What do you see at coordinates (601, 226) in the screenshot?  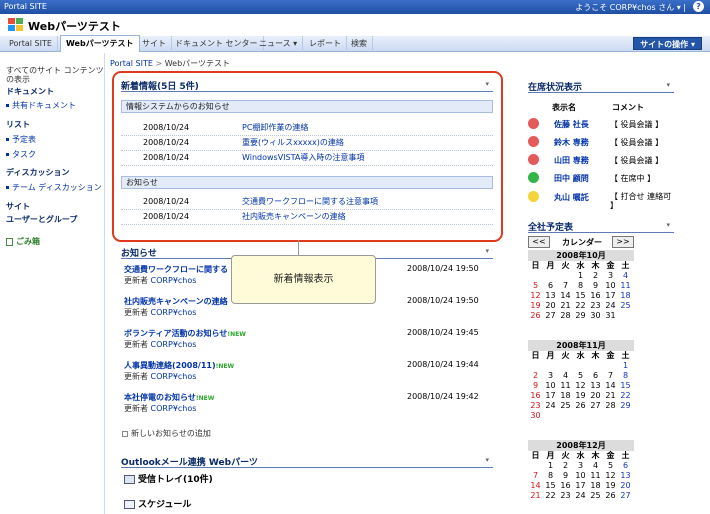 I see `calendar-webpart-title: 全社予定表 ▾` at bounding box center [601, 226].